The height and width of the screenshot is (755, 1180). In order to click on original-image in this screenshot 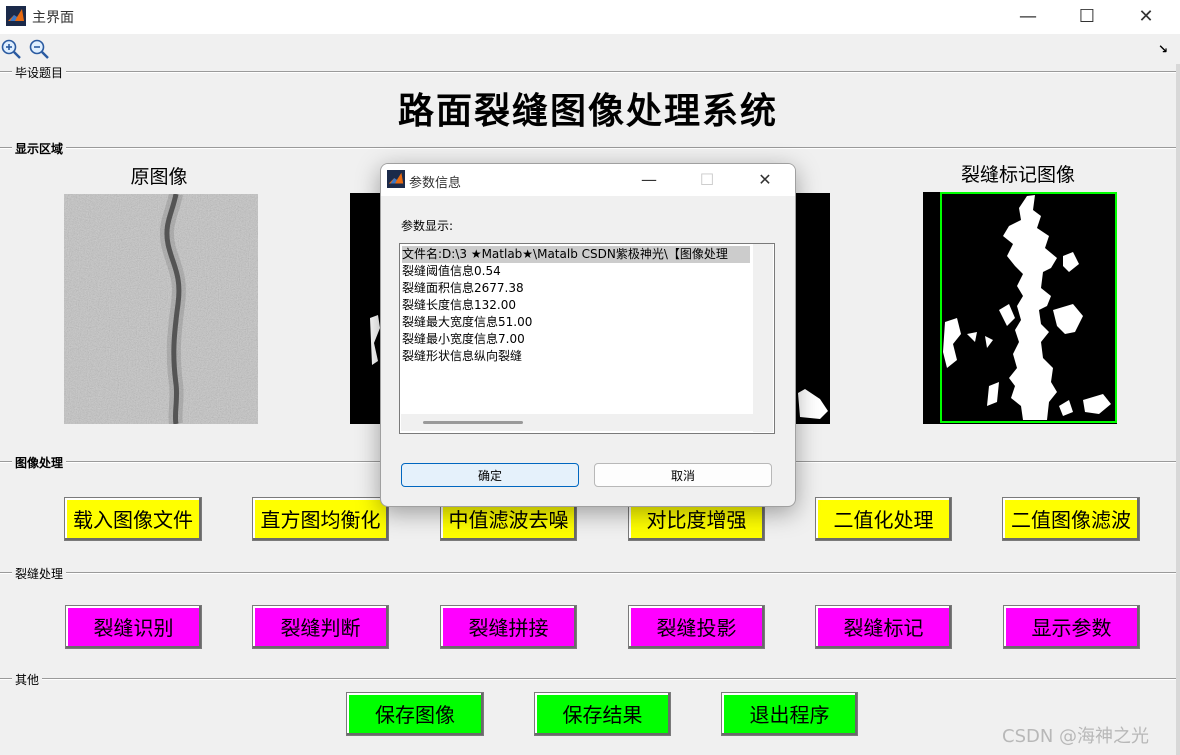, I will do `click(161, 309)`.